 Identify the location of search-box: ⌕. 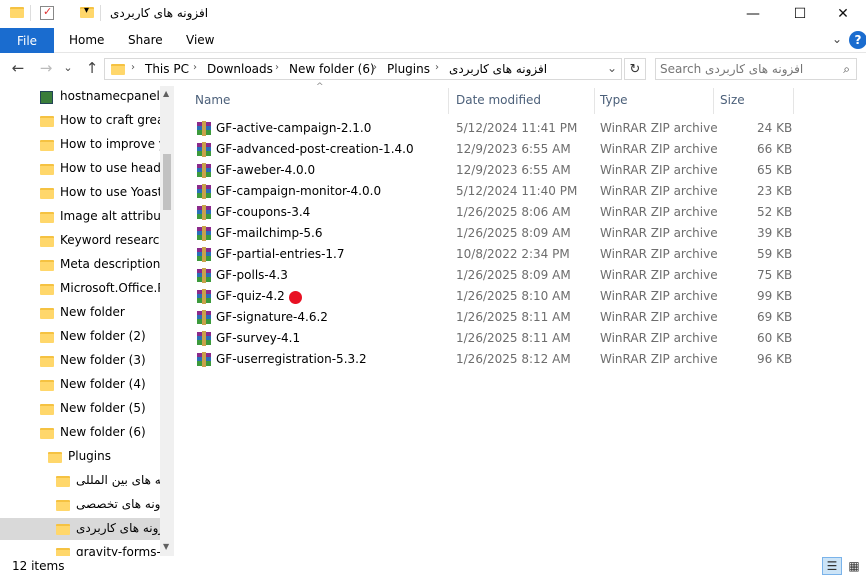
(756, 69).